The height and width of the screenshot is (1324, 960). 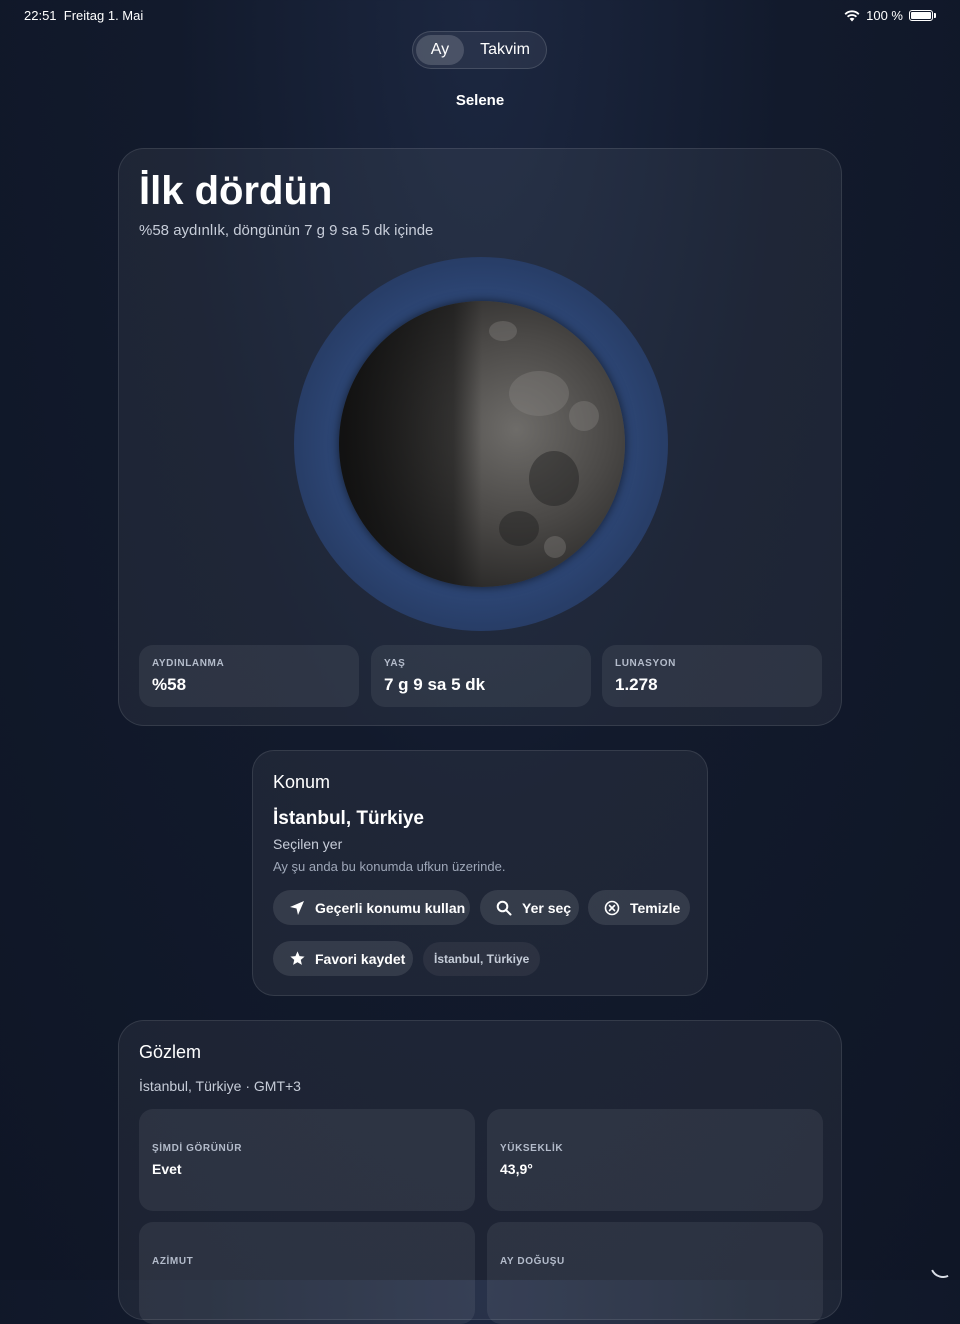 What do you see at coordinates (297, 959) in the screenshot?
I see `star-icon` at bounding box center [297, 959].